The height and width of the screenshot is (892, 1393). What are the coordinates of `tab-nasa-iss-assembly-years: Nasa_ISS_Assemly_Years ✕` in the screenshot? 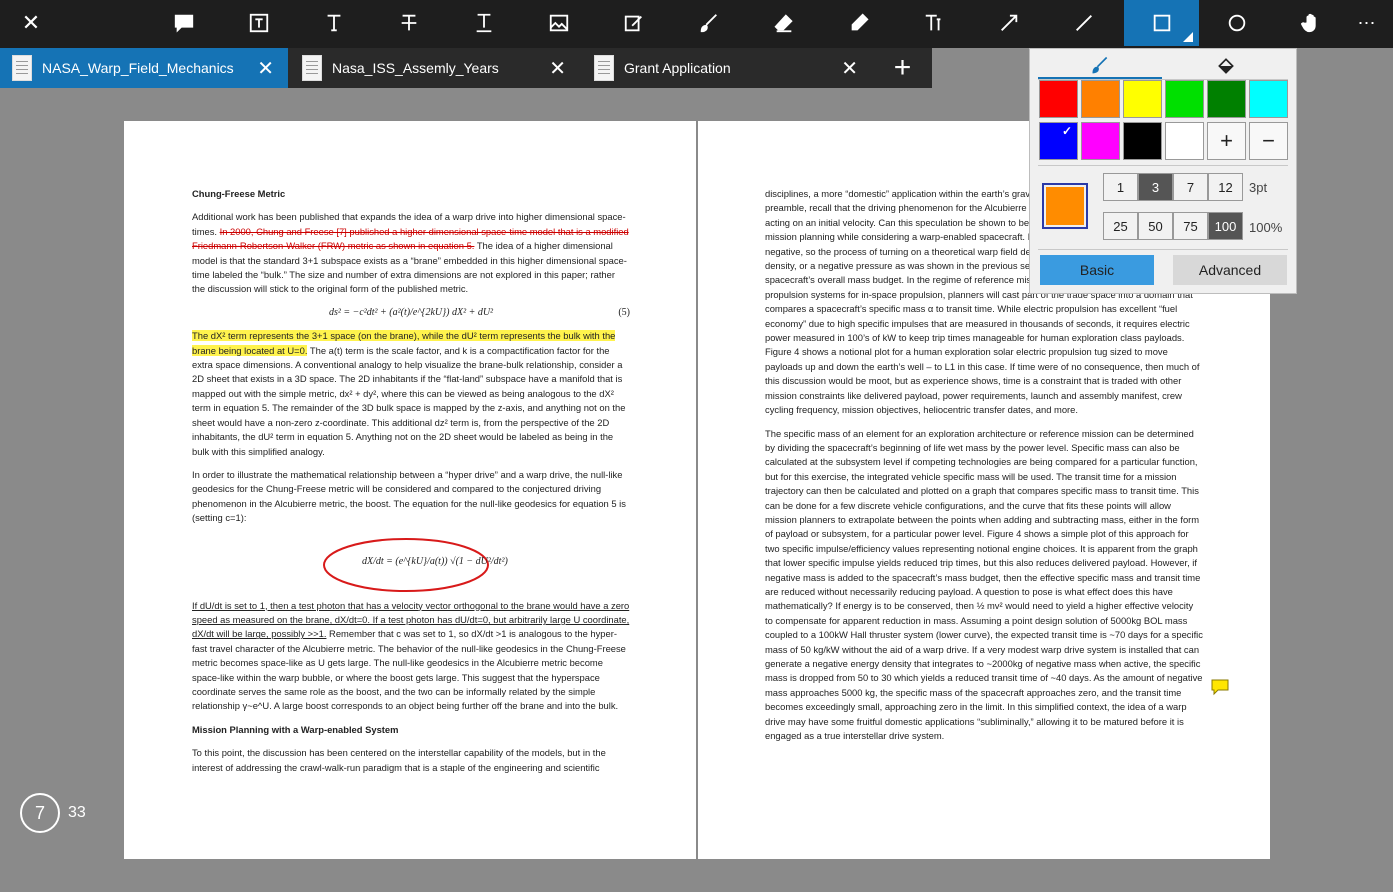 It's located at (435, 68).